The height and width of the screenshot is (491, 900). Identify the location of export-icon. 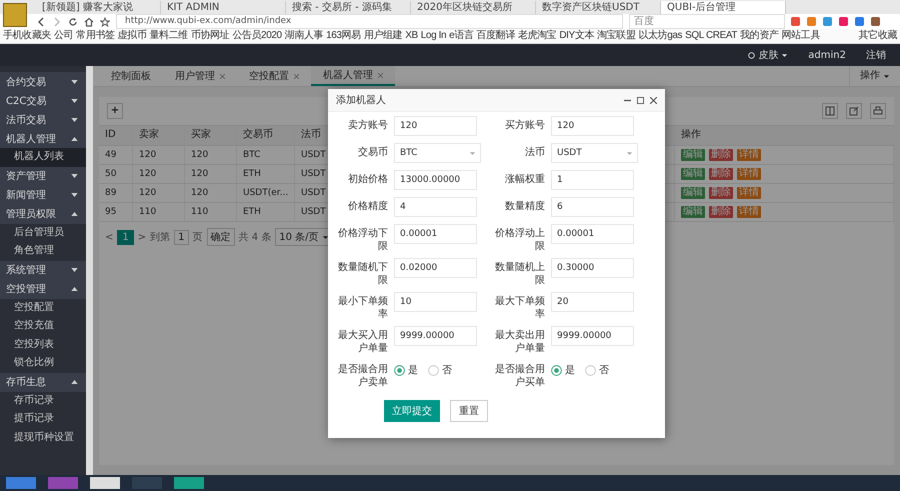
(854, 111).